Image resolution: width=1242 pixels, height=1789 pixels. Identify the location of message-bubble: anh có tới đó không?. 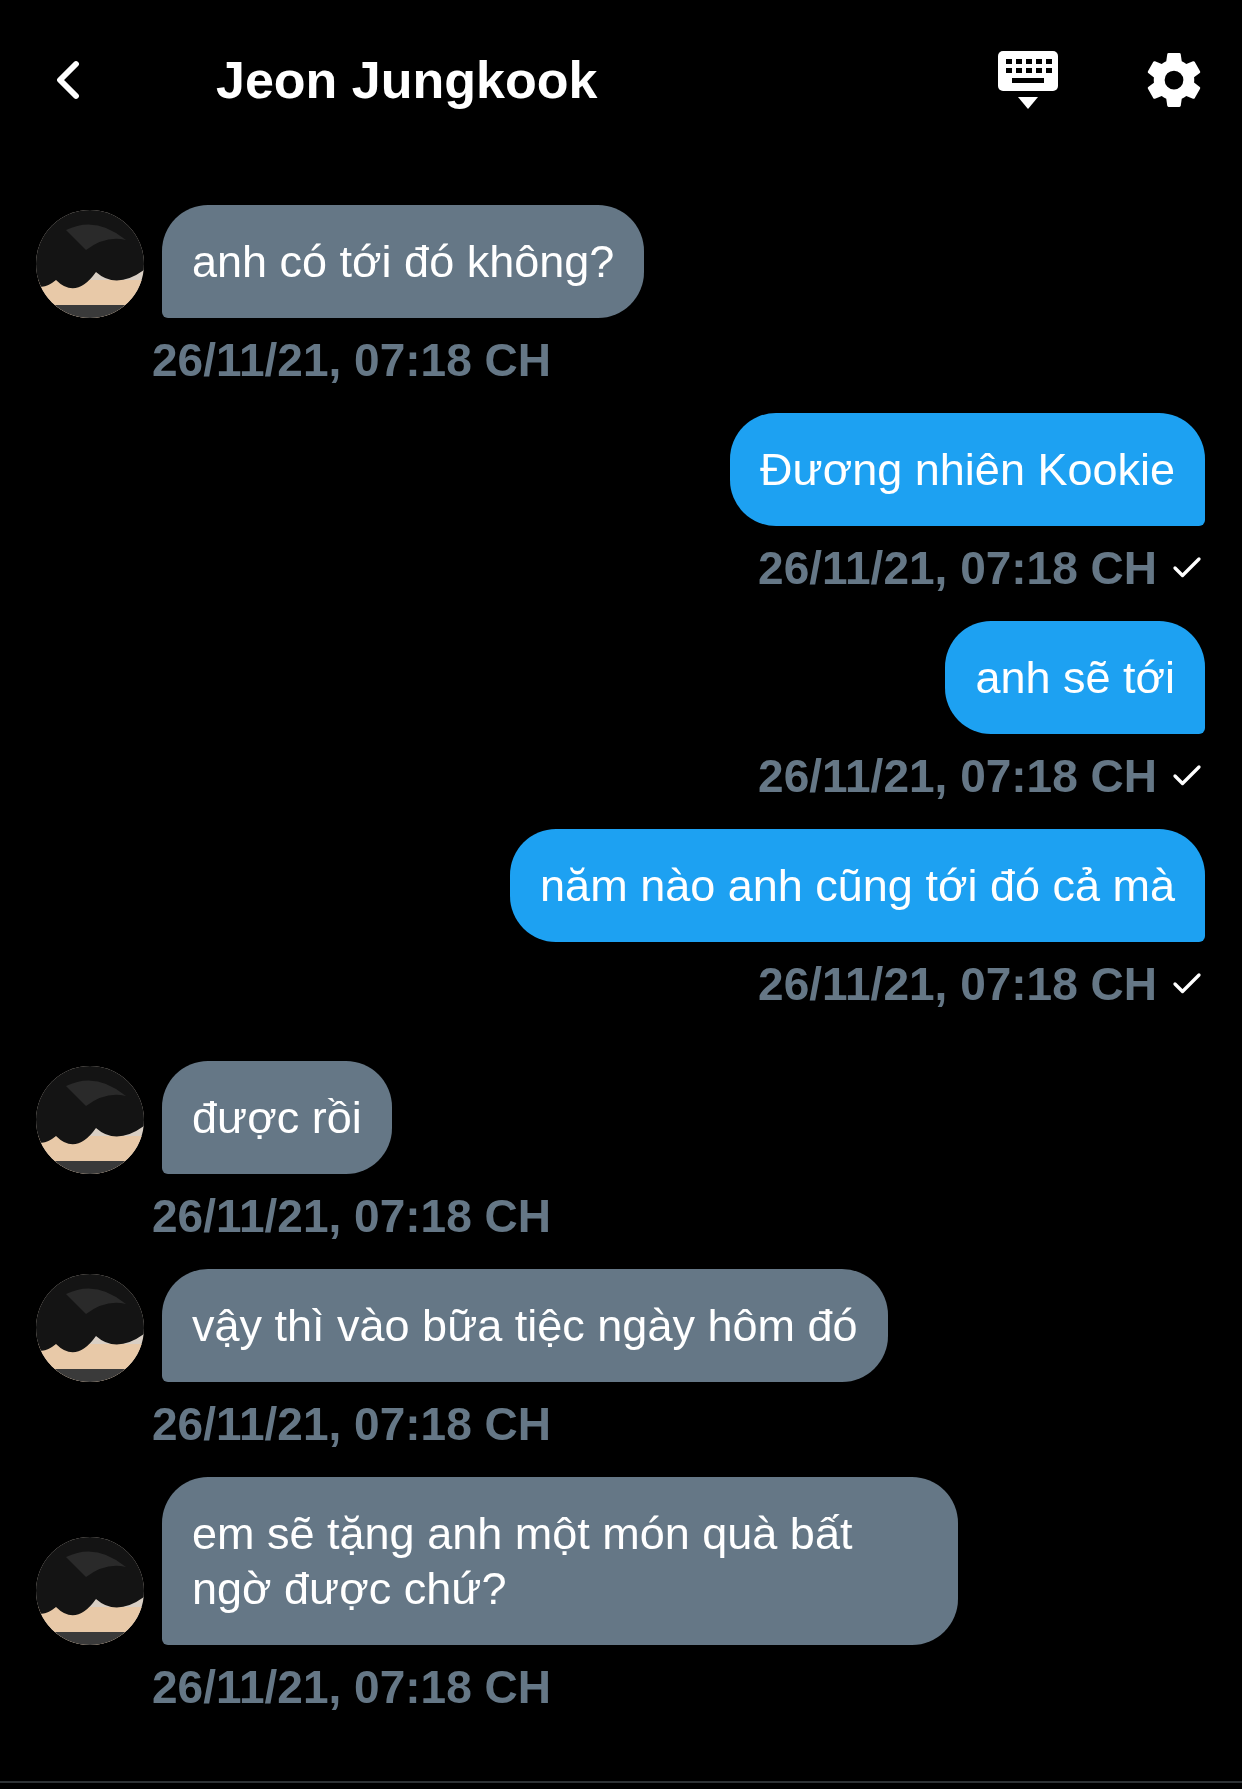
(403, 261).